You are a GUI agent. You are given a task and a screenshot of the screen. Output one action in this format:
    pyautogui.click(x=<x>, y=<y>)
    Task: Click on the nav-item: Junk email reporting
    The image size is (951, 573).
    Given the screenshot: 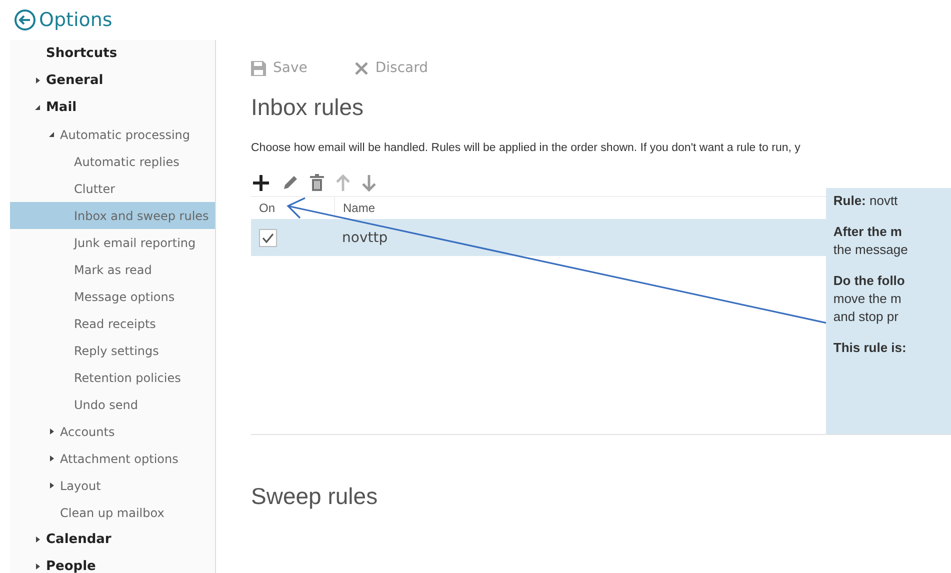 What is the action you would take?
    pyautogui.click(x=112, y=242)
    